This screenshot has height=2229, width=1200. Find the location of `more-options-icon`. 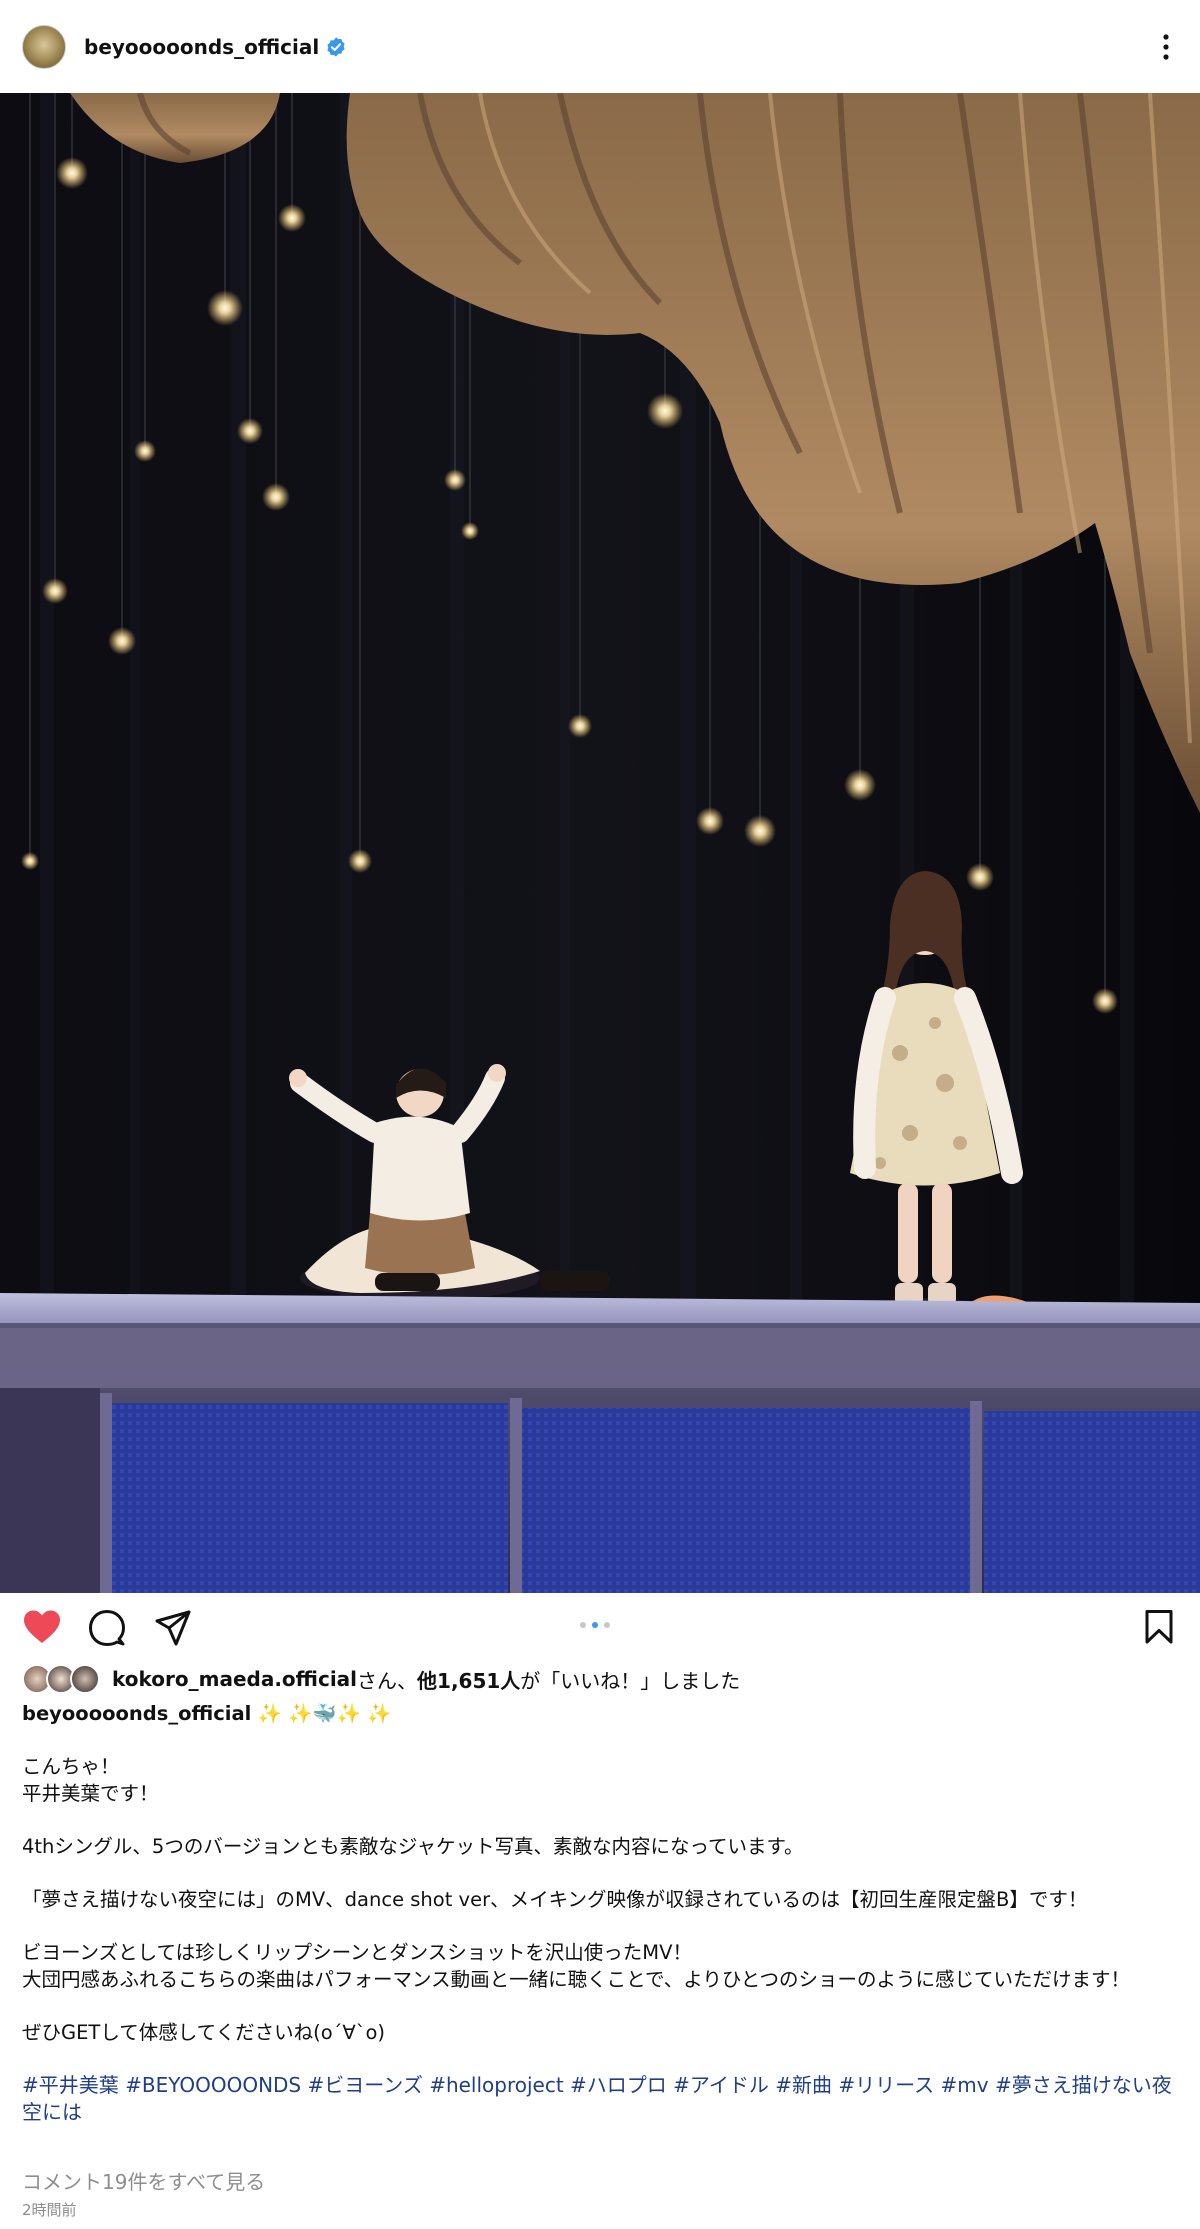

more-options-icon is located at coordinates (1166, 47).